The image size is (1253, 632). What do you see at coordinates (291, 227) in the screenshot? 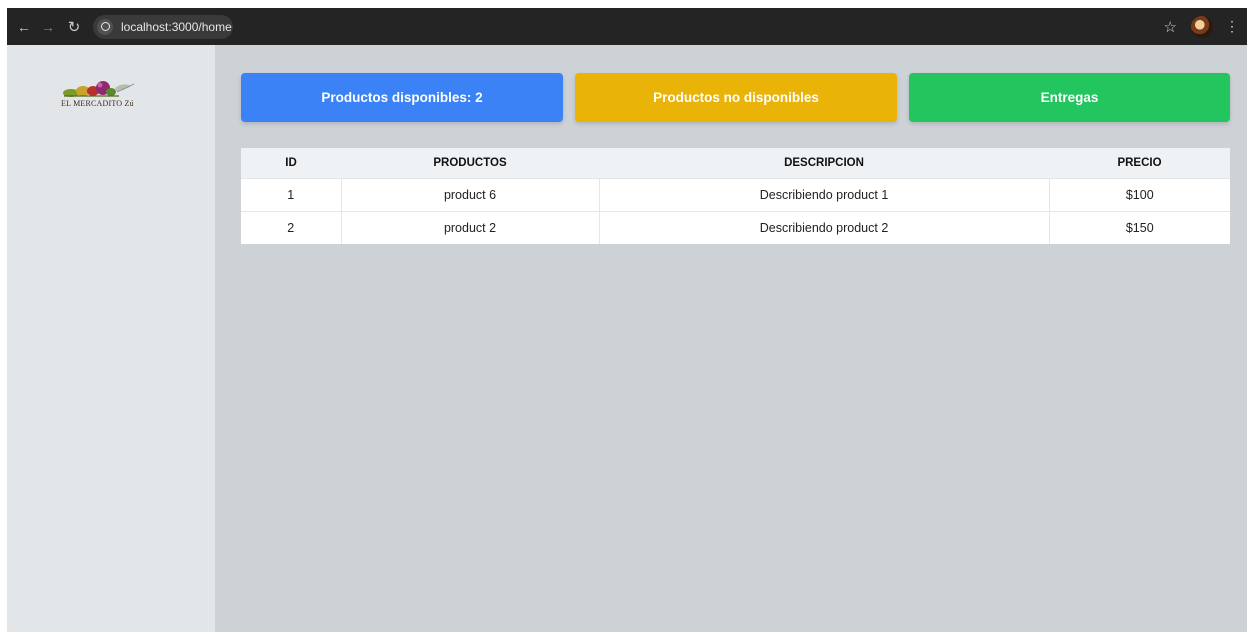
I see `cell-id: 2` at bounding box center [291, 227].